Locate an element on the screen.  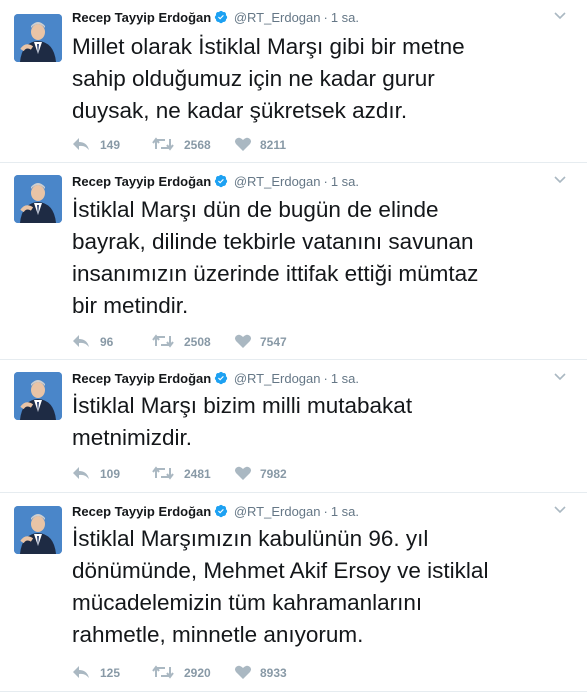
reply-count: 109 is located at coordinates (110, 474).